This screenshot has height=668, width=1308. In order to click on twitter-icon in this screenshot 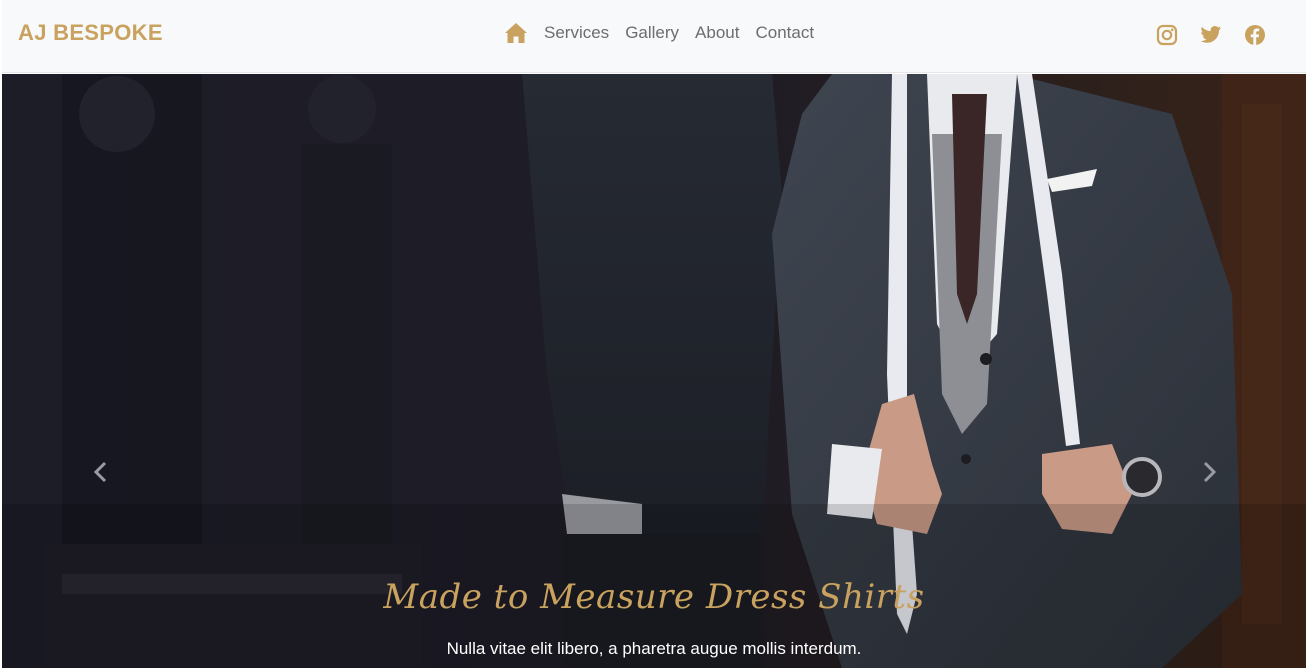, I will do `click(1211, 35)`.